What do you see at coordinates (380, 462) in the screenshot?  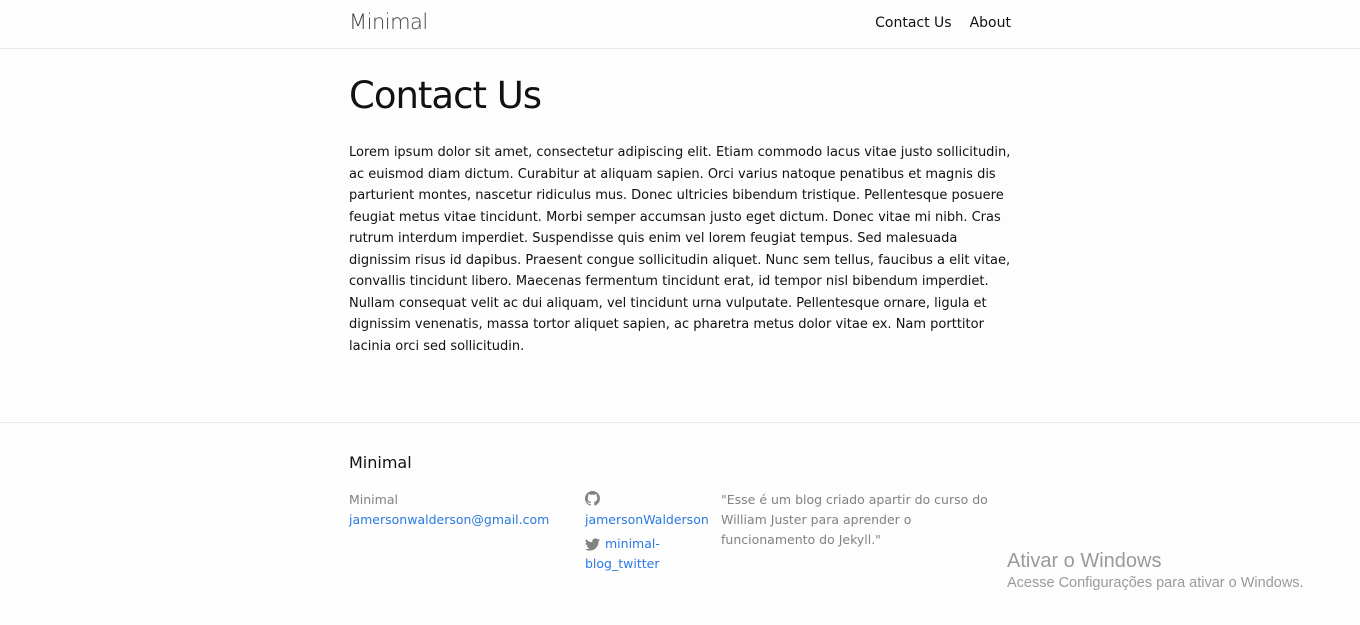 I see `footer-heading: Minimal` at bounding box center [380, 462].